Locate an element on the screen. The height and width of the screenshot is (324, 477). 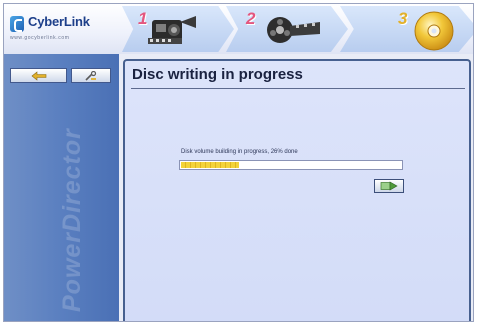
tools-icon is located at coordinates (91, 75).